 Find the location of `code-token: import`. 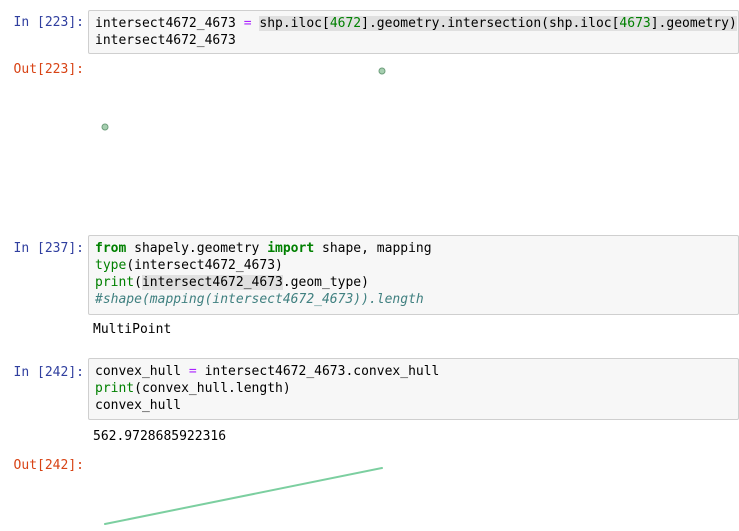

code-token: import is located at coordinates (291, 248).